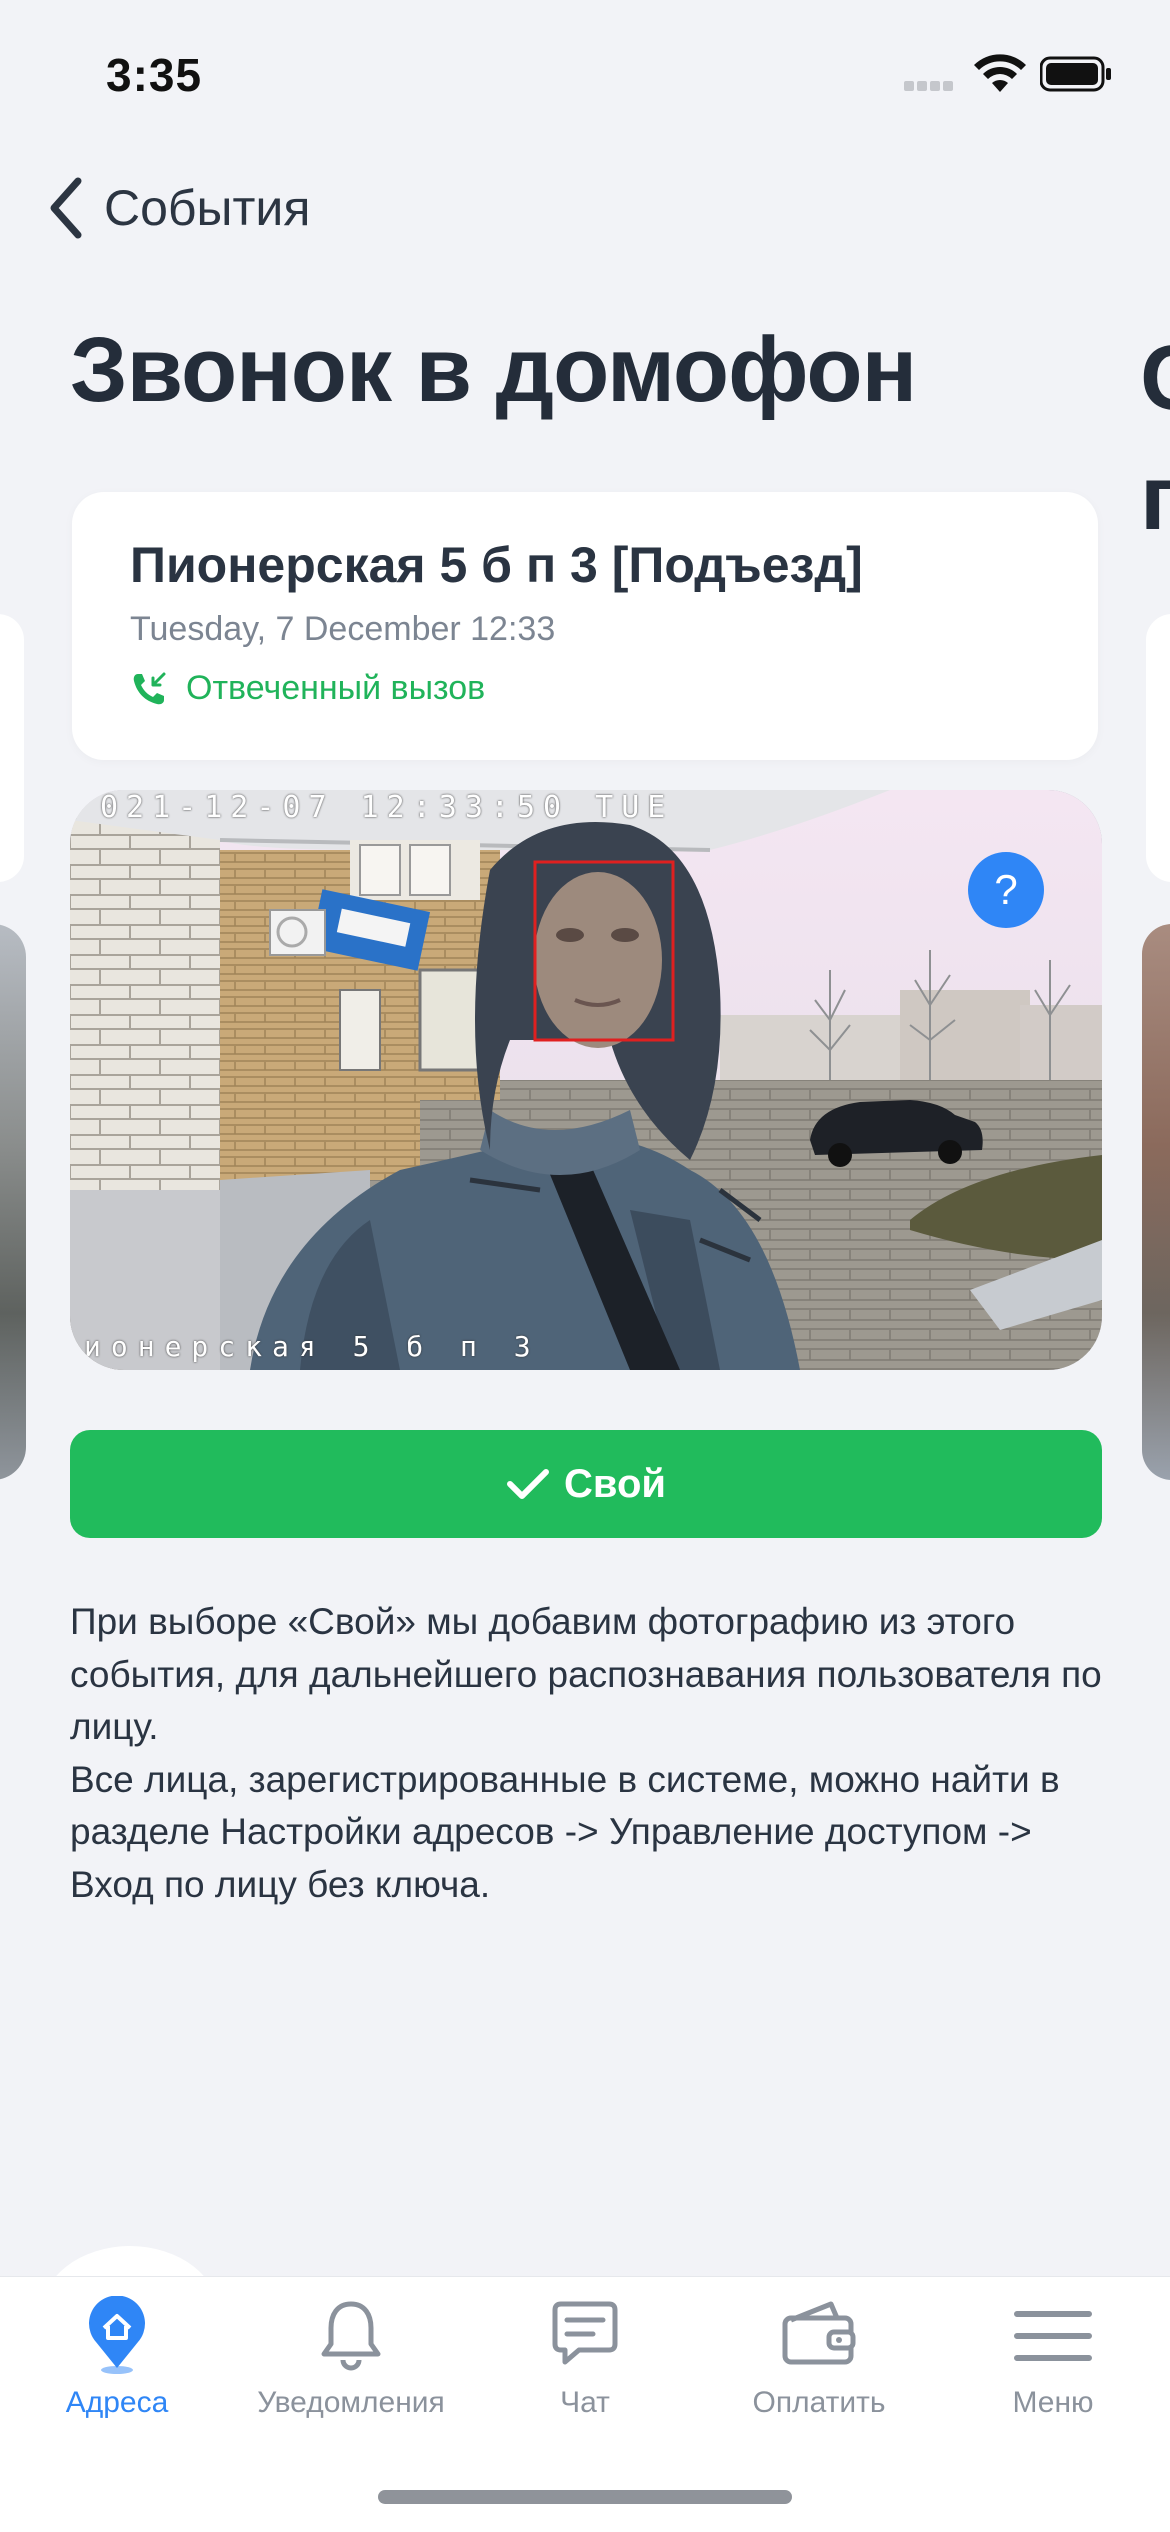 This screenshot has width=1170, height=2532. What do you see at coordinates (528, 1484) in the screenshot?
I see `checkmark-icon` at bounding box center [528, 1484].